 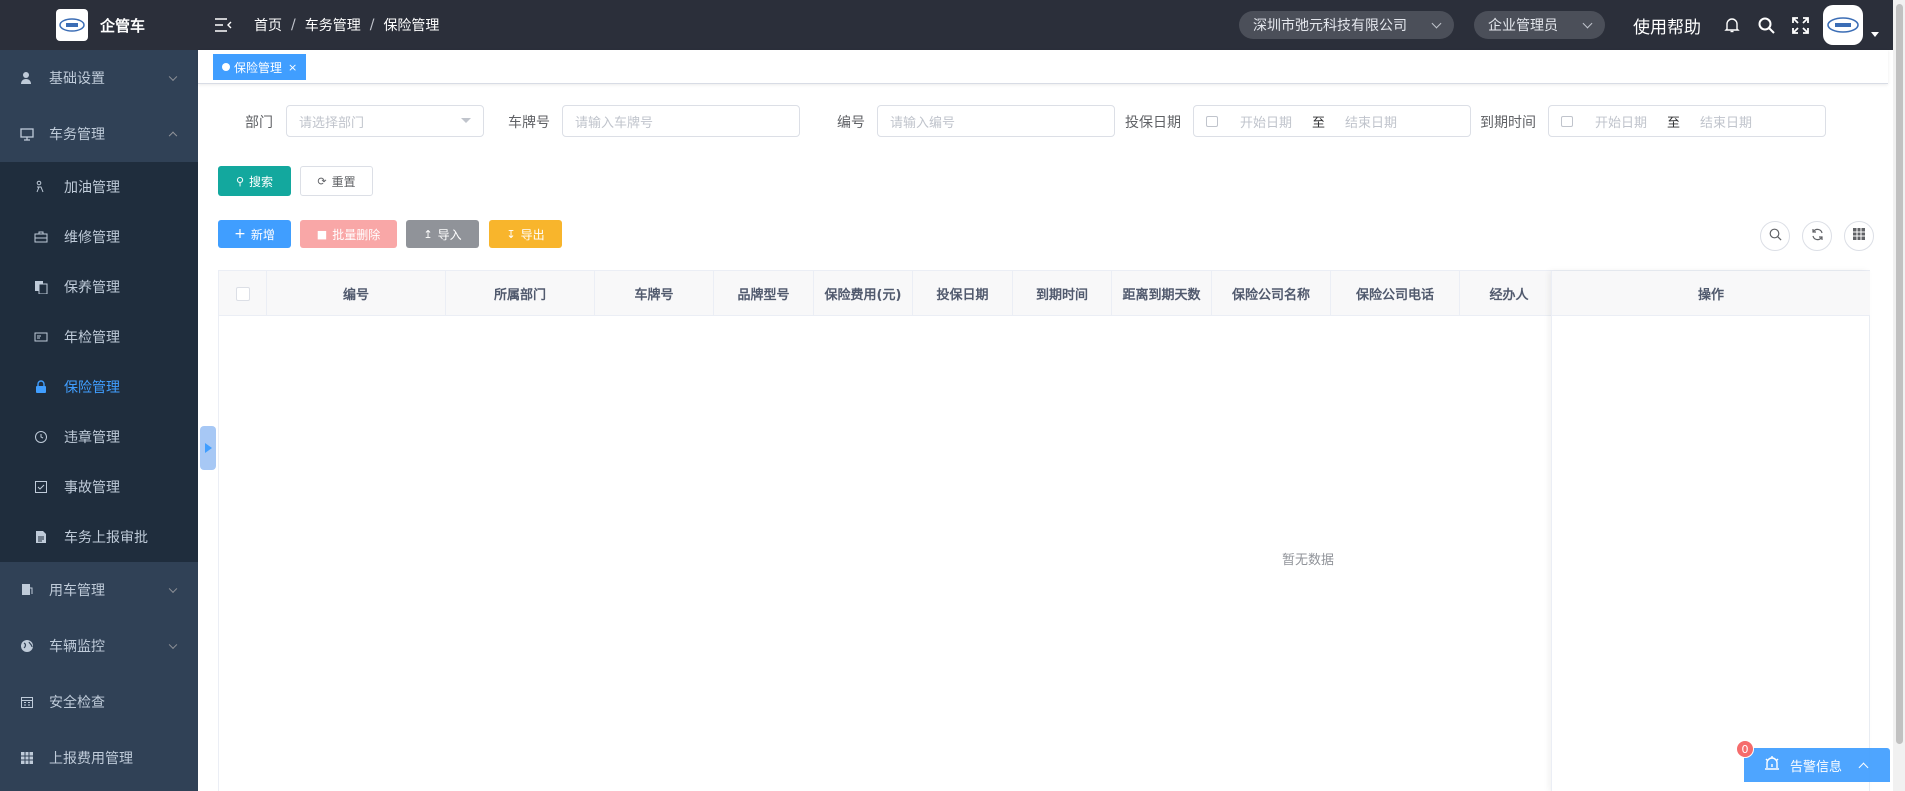 What do you see at coordinates (1509, 293) in the screenshot?
I see `column-header: 经办人` at bounding box center [1509, 293].